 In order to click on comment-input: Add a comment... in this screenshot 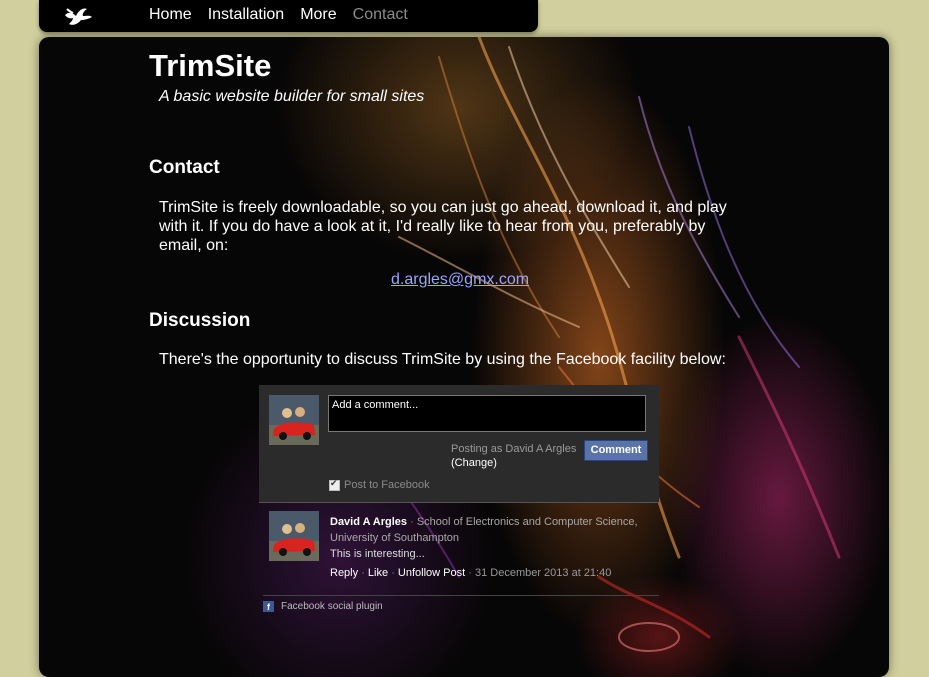, I will do `click(487, 413)`.